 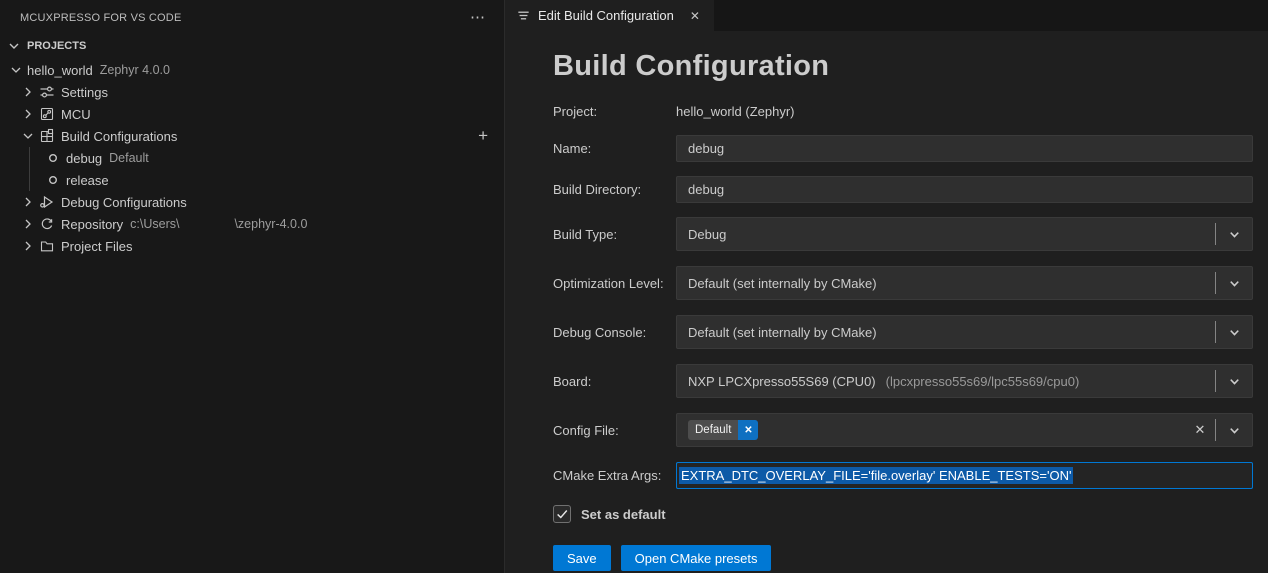 What do you see at coordinates (964, 234) in the screenshot?
I see `build-type-select: Debug` at bounding box center [964, 234].